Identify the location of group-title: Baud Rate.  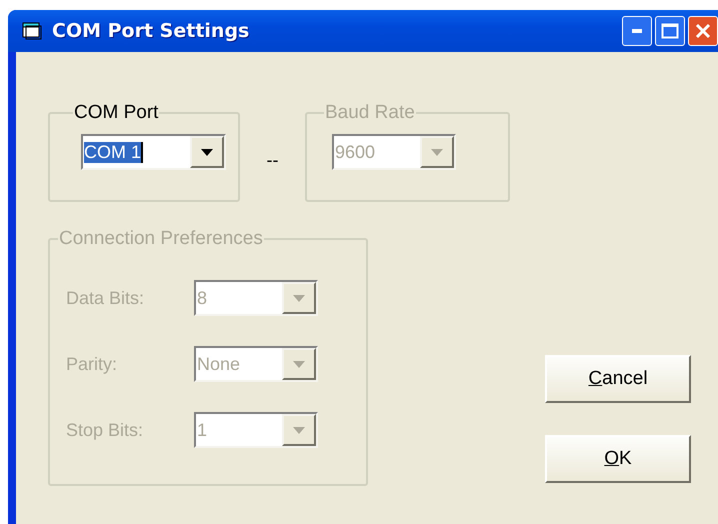
(370, 113).